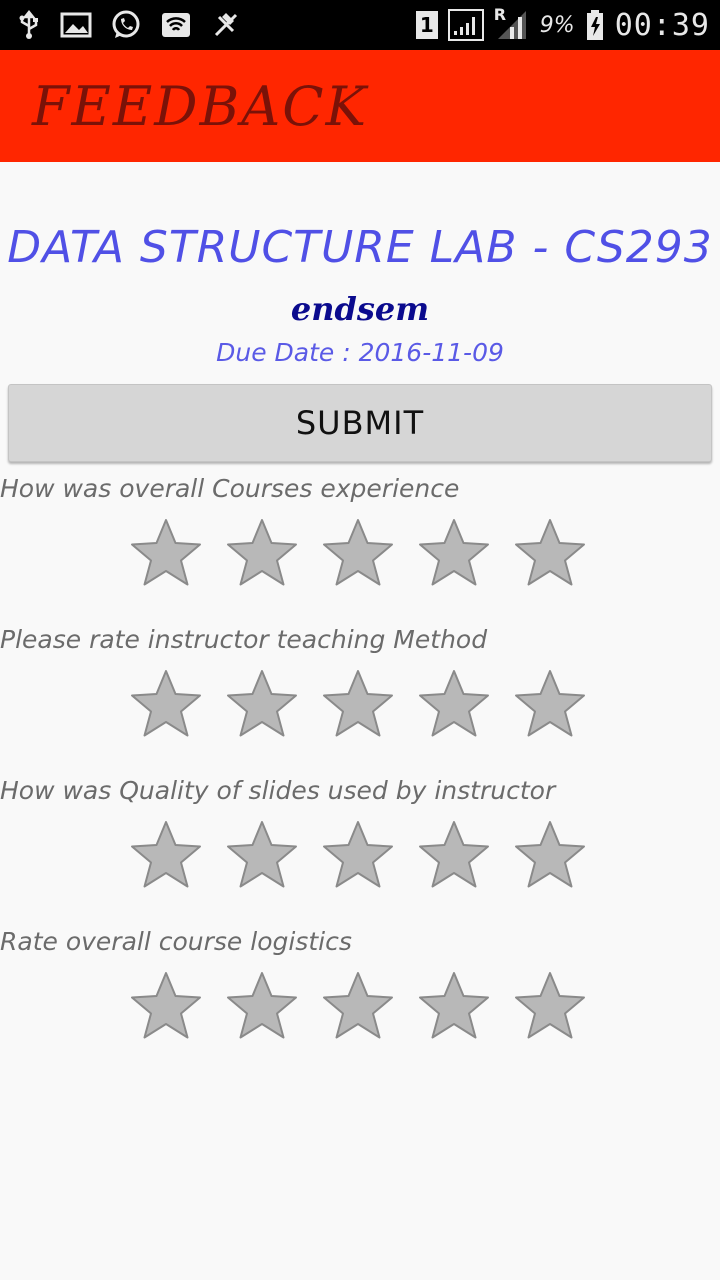  What do you see at coordinates (360, 423) in the screenshot?
I see `submit-button: SUBMIT` at bounding box center [360, 423].